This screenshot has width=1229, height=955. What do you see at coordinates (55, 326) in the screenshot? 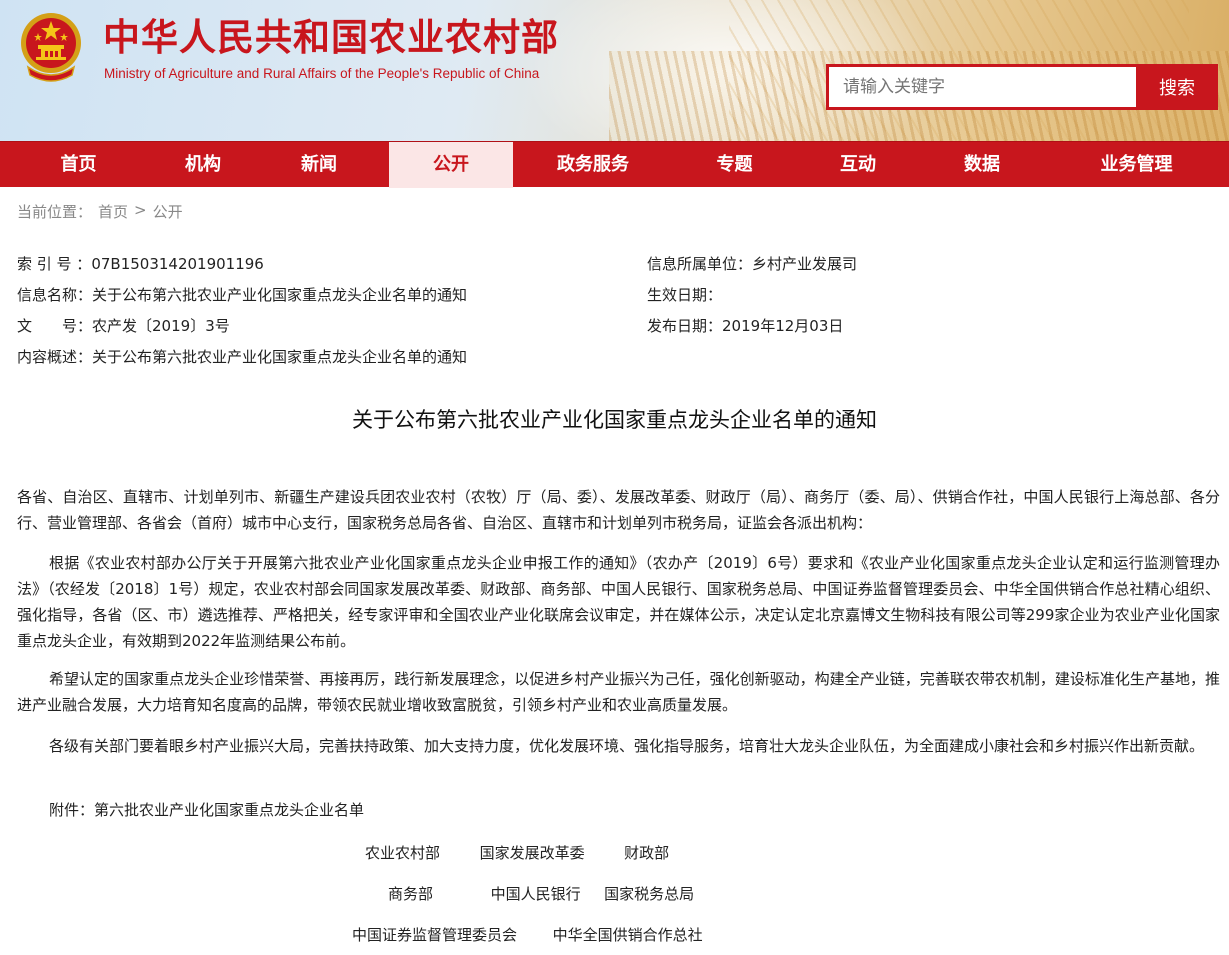
I see `meta-docno-label: 文 号：` at bounding box center [55, 326].